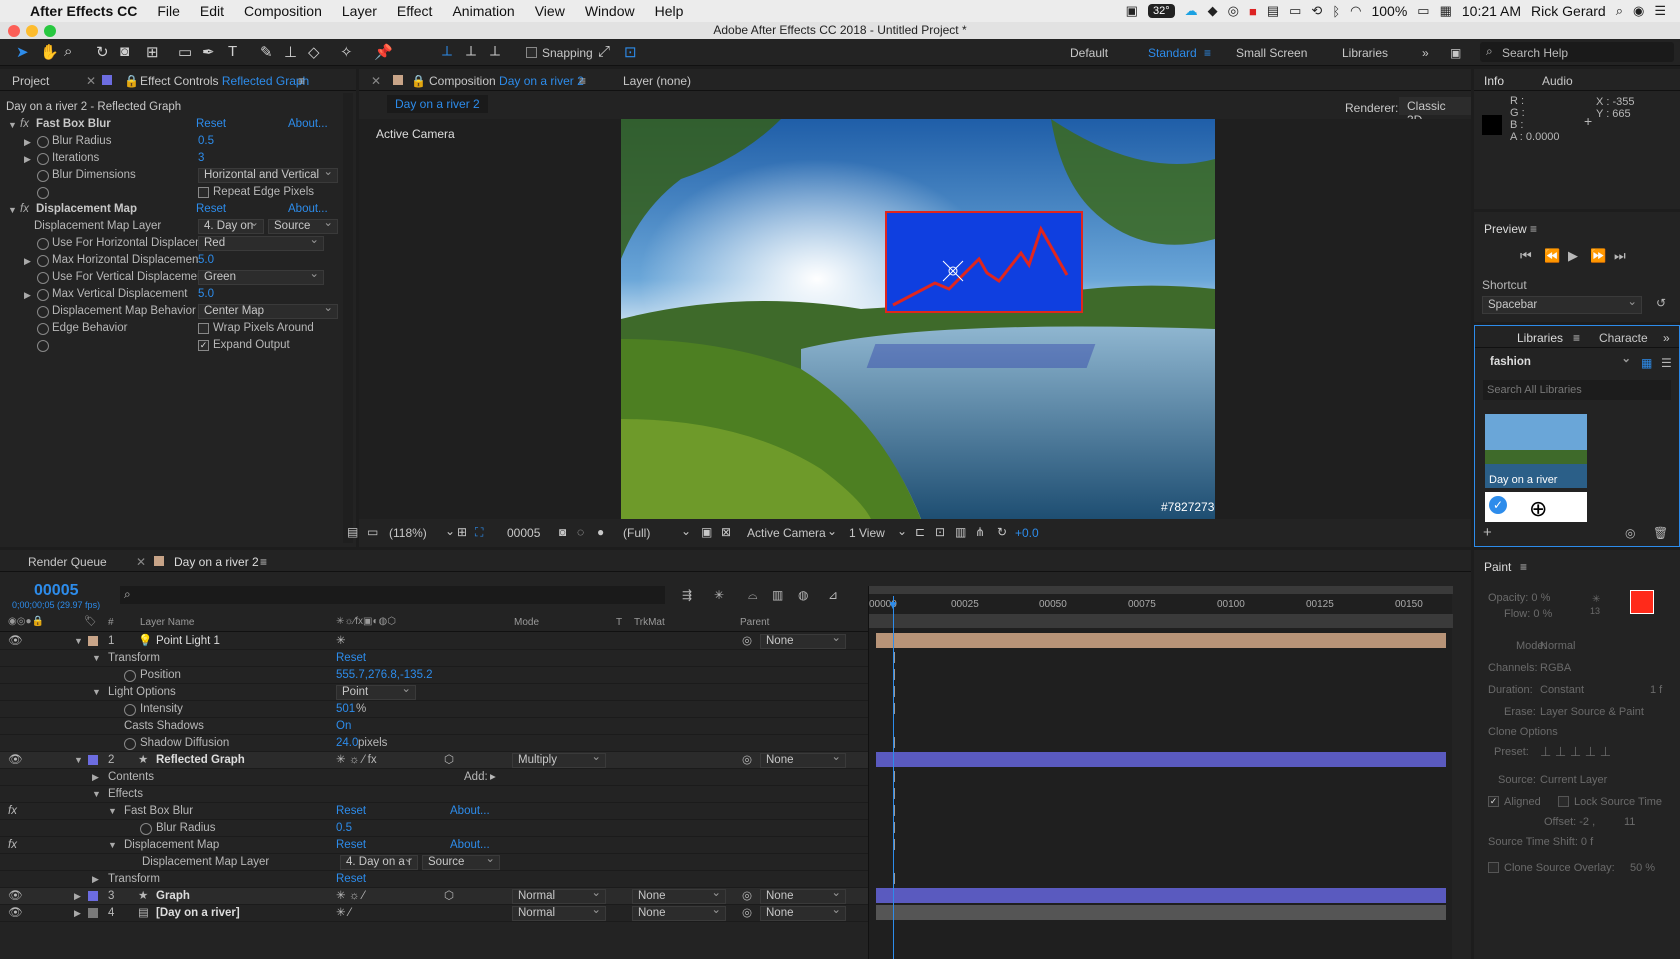 This screenshot has width=1680, height=959. I want to click on motion-blur-icon: ◍, so click(803, 595).